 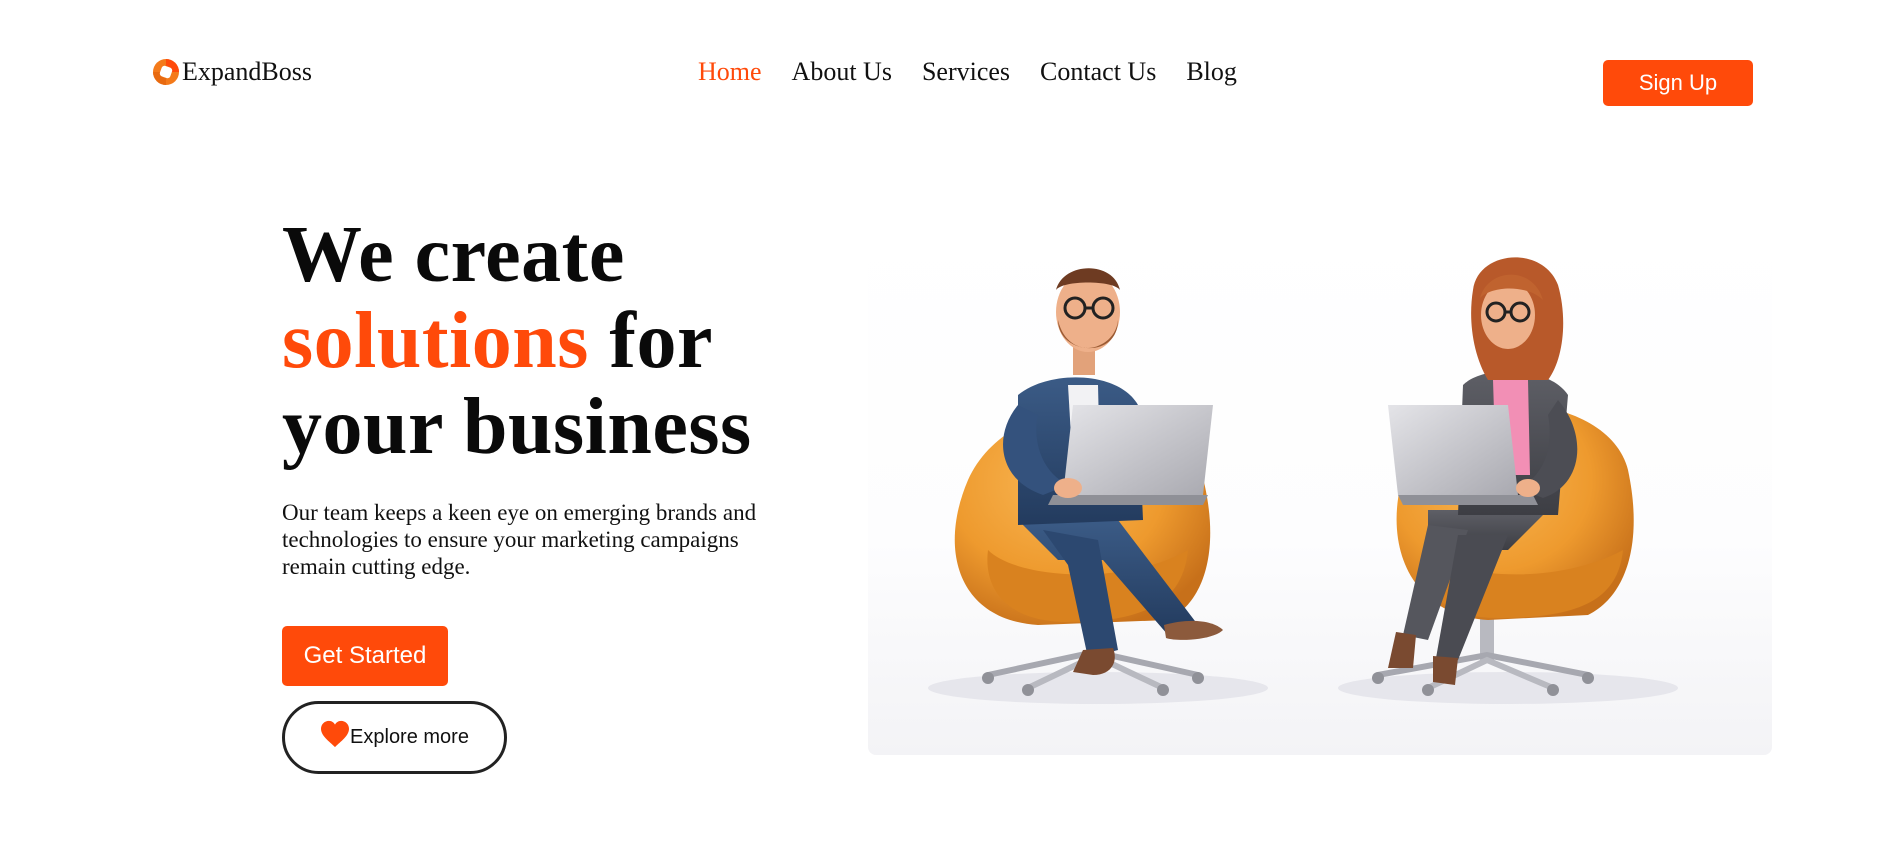 I want to click on brand-logo: ExpandBoss, so click(x=231, y=72).